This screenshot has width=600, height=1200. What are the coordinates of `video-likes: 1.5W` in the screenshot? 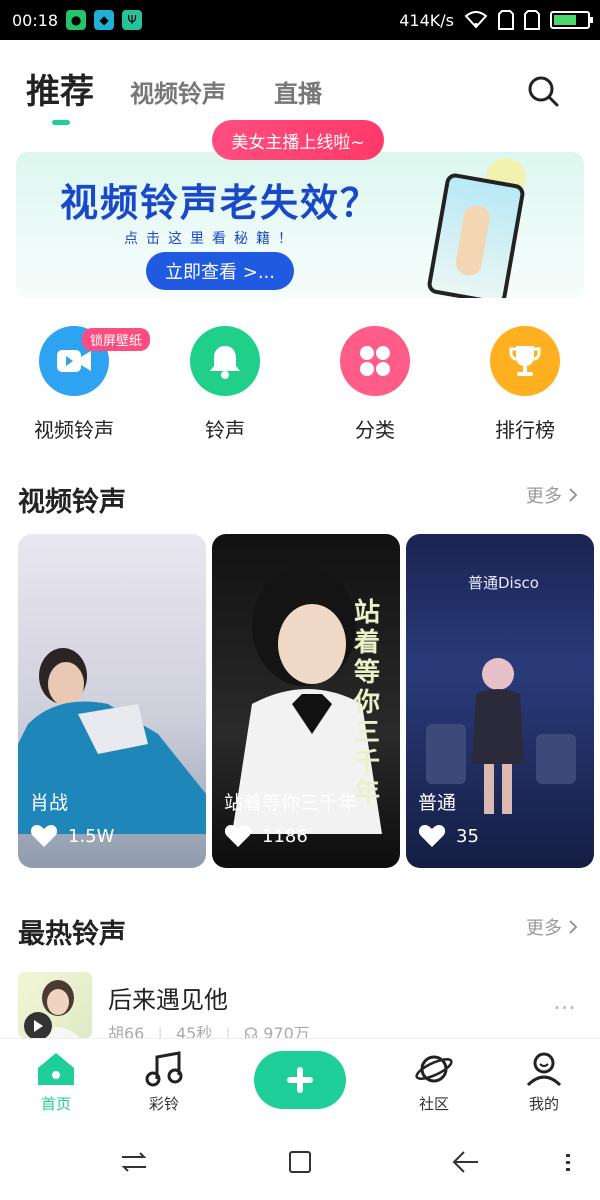 It's located at (72, 836).